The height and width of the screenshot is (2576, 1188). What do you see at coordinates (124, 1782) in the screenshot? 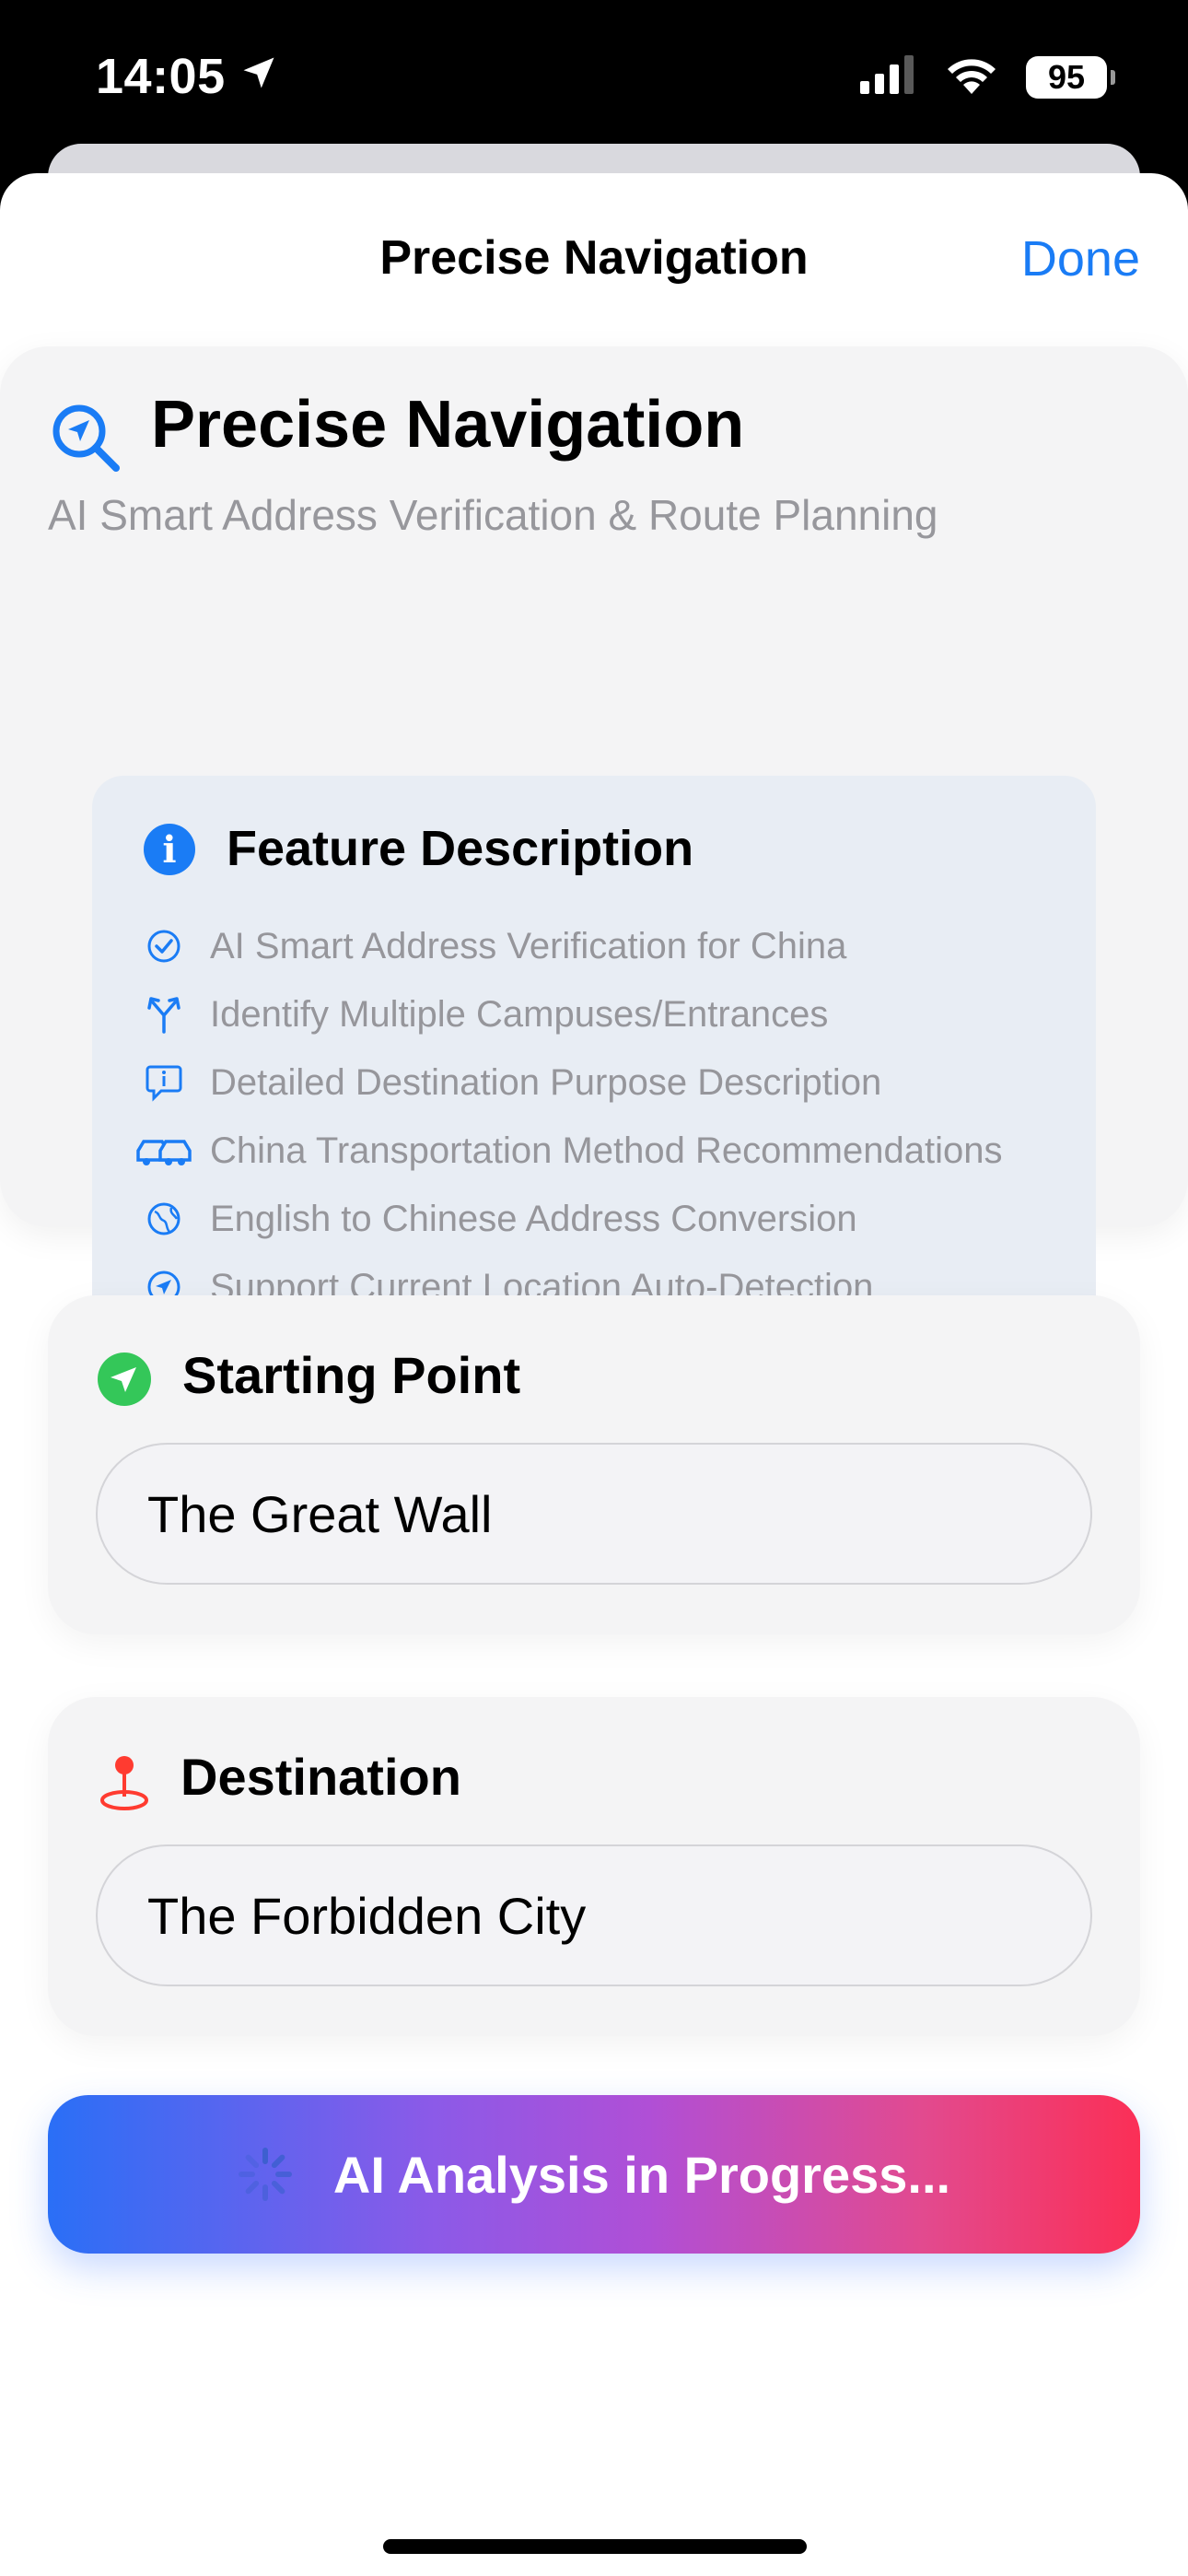
I see `map-pin-icon` at bounding box center [124, 1782].